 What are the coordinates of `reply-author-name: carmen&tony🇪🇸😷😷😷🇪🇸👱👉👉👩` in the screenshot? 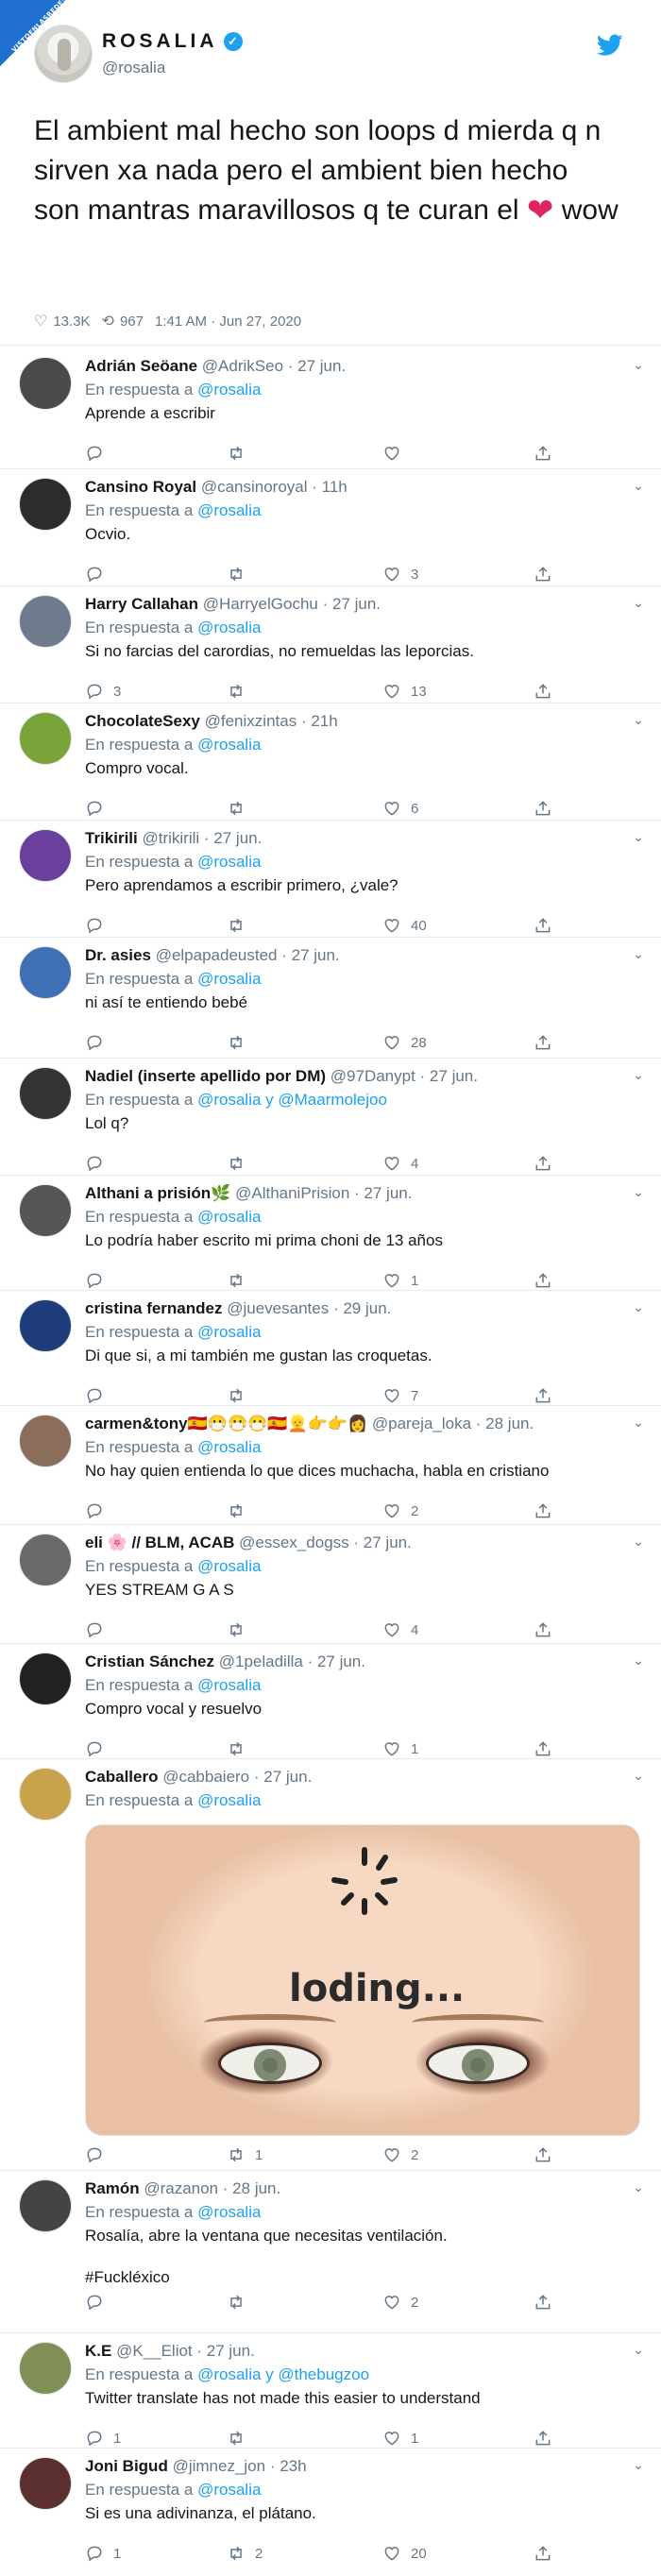 It's located at (226, 1423).